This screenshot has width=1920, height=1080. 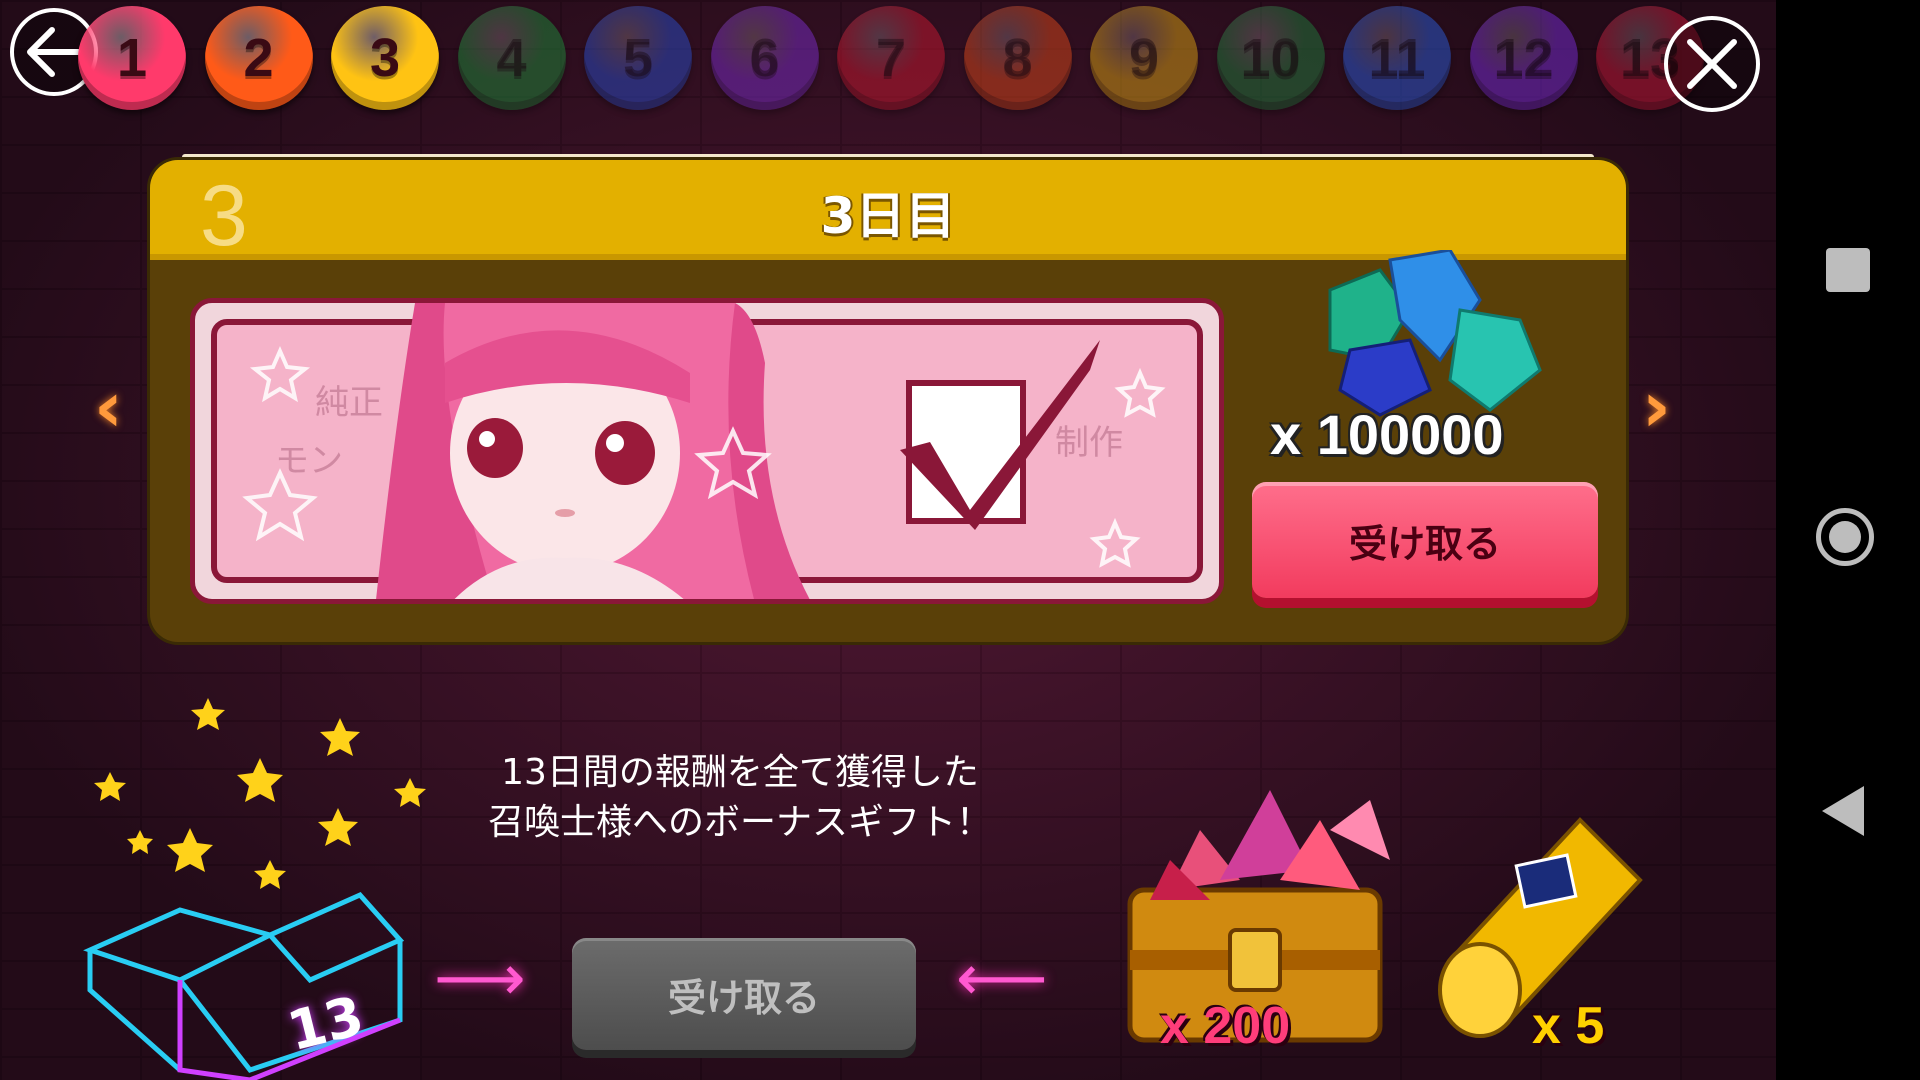 I want to click on claim-day-reward-button: 受け取る, so click(x=1425, y=540).